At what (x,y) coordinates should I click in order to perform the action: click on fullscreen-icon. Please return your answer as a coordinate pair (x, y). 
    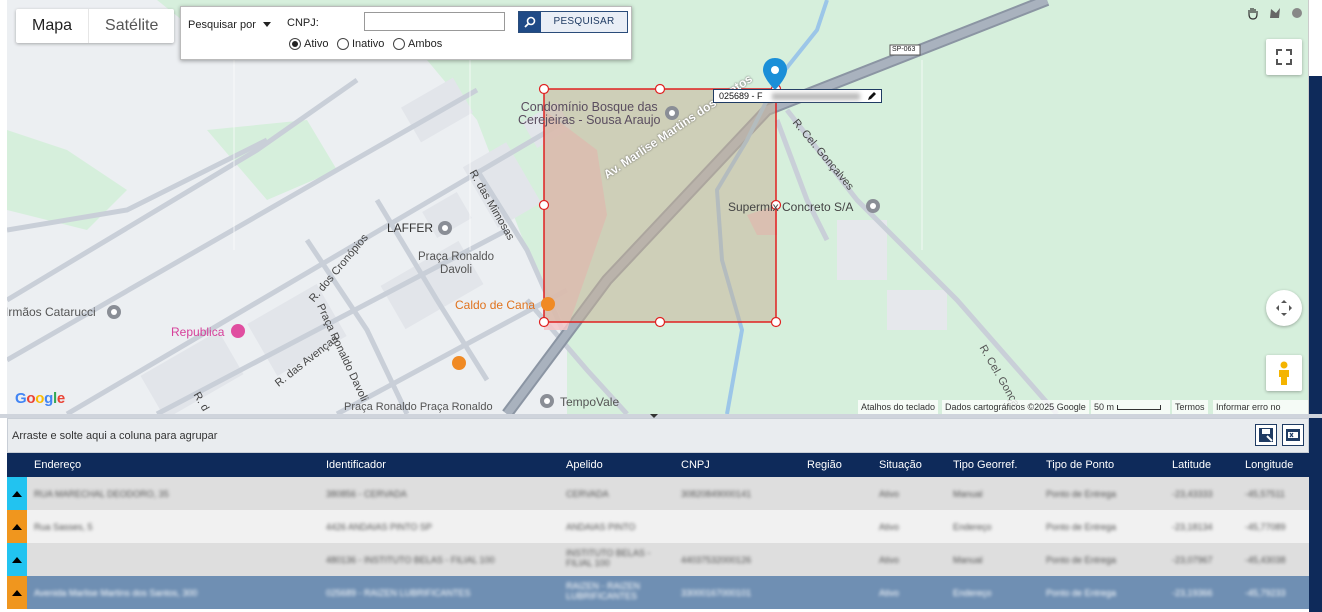
    Looking at the image, I should click on (1284, 57).